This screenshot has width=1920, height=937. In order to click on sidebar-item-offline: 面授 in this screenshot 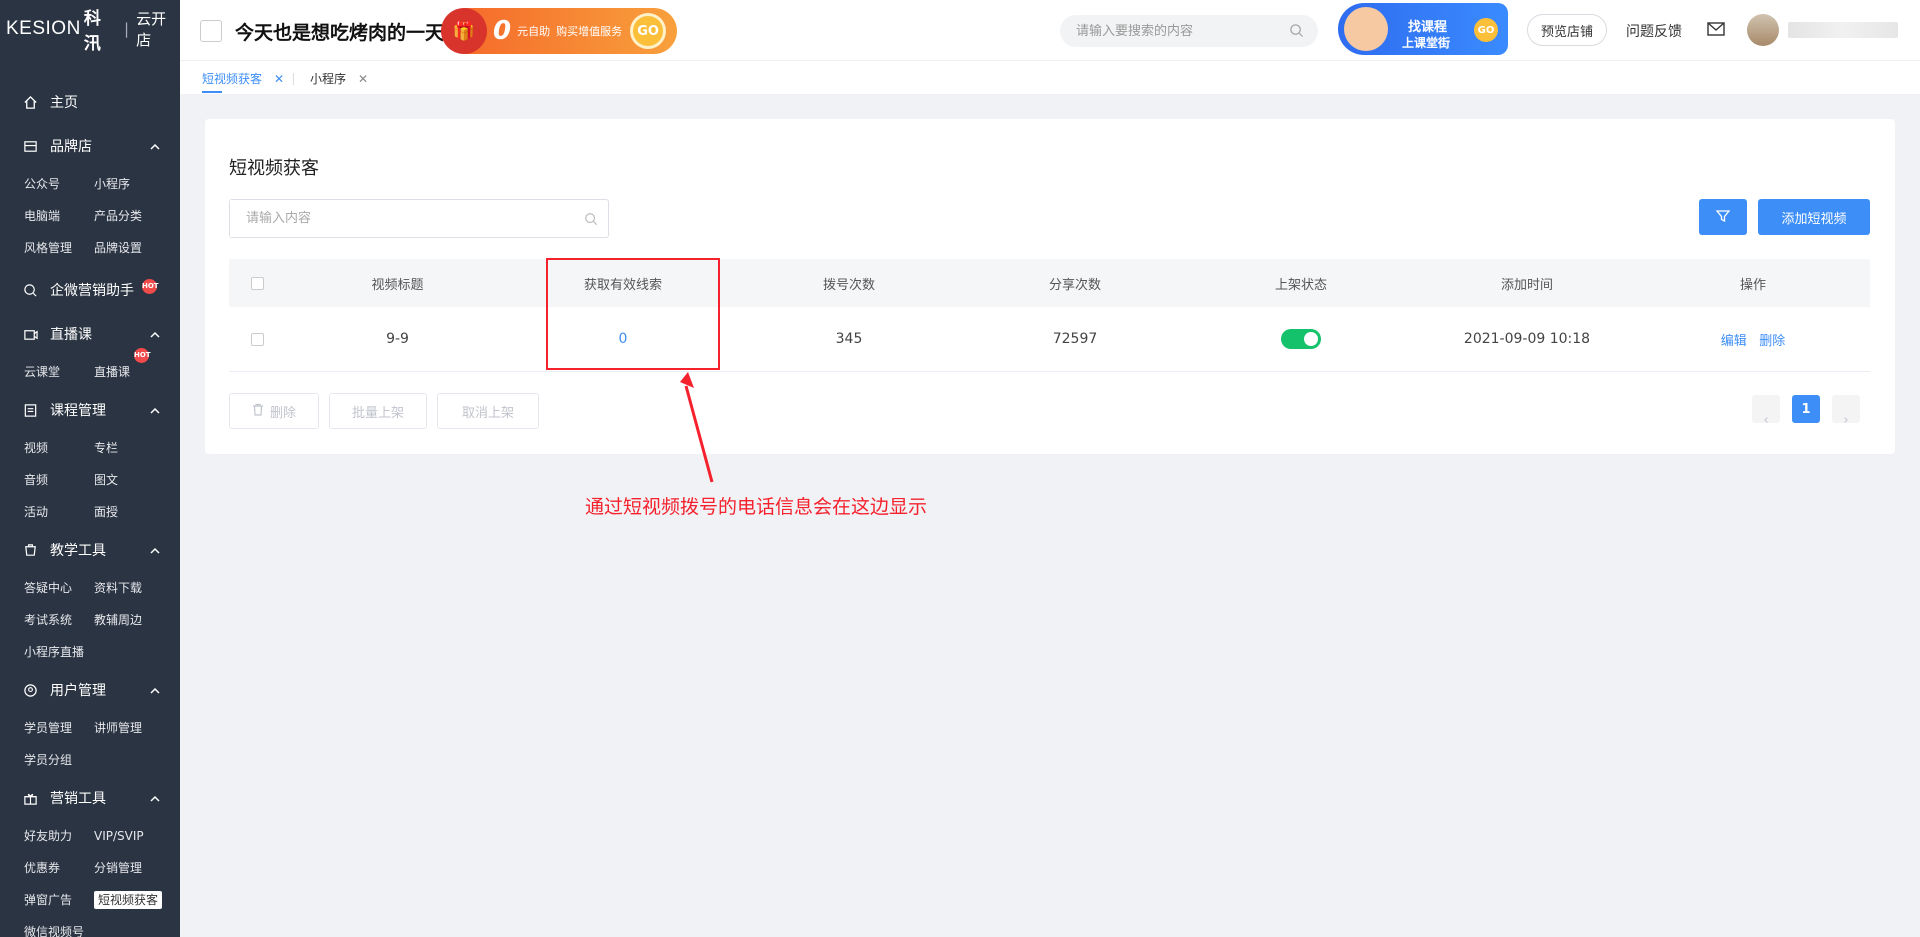, I will do `click(137, 512)`.